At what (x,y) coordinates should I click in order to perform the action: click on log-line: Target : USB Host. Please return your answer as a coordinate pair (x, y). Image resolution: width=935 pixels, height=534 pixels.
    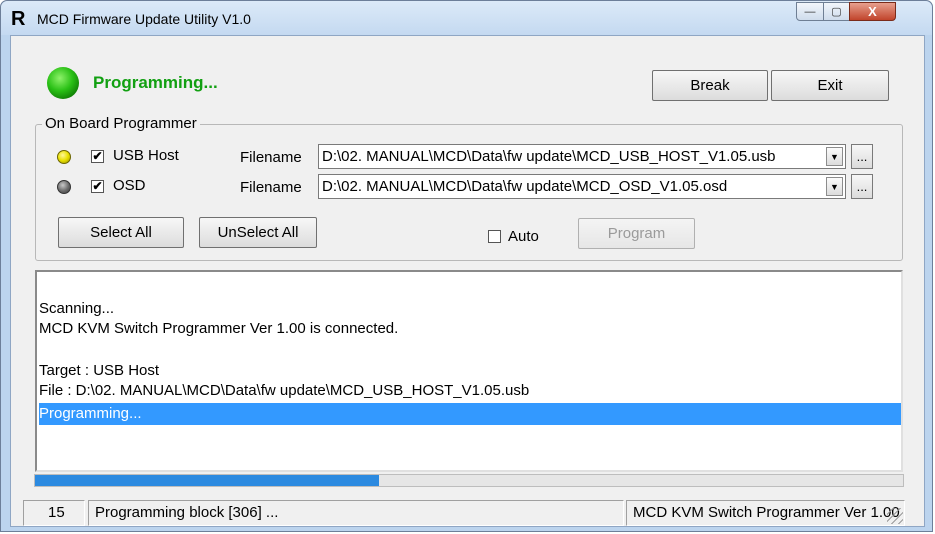
    Looking at the image, I should click on (99, 370).